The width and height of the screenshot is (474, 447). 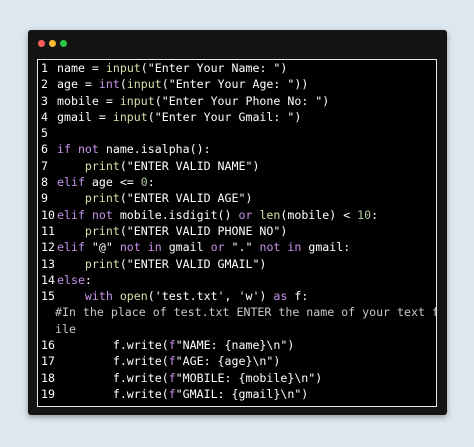 I want to click on code-token: "MOBILE: {mobile}\n"), so click(x=249, y=377).